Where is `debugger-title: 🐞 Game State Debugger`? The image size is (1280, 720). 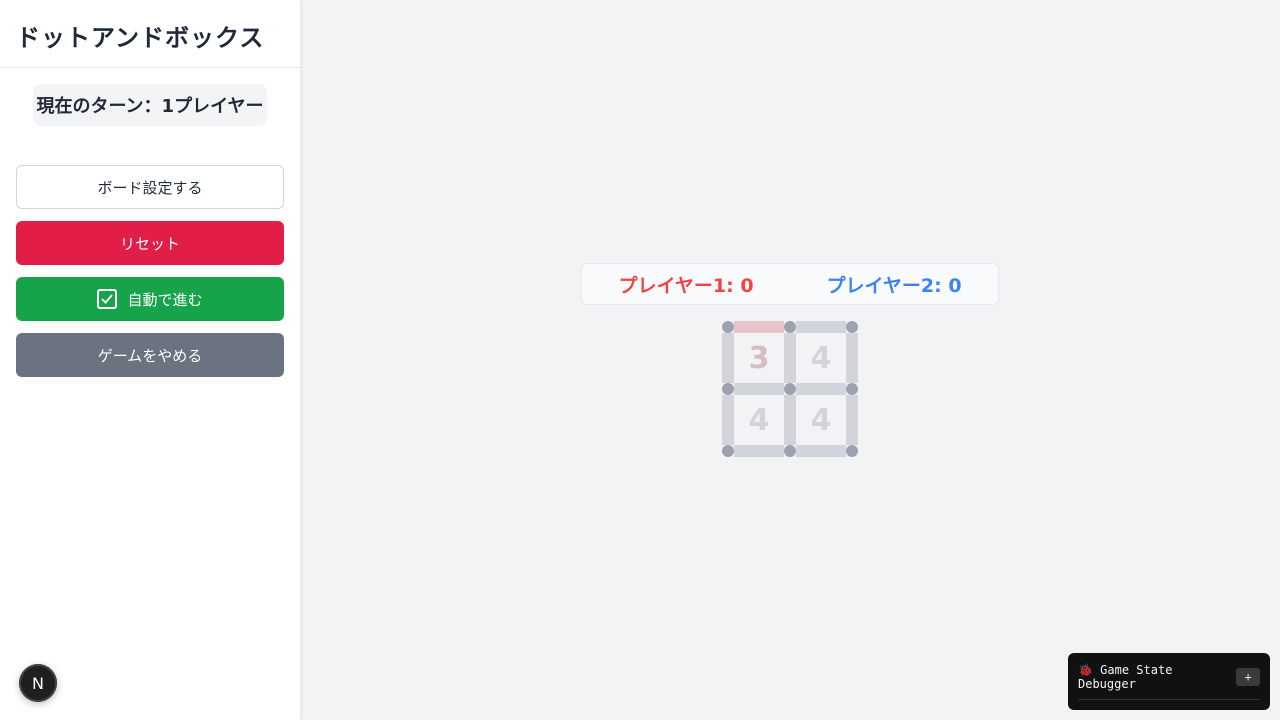 debugger-title: 🐞 Game State Debugger is located at coordinates (1125, 677).